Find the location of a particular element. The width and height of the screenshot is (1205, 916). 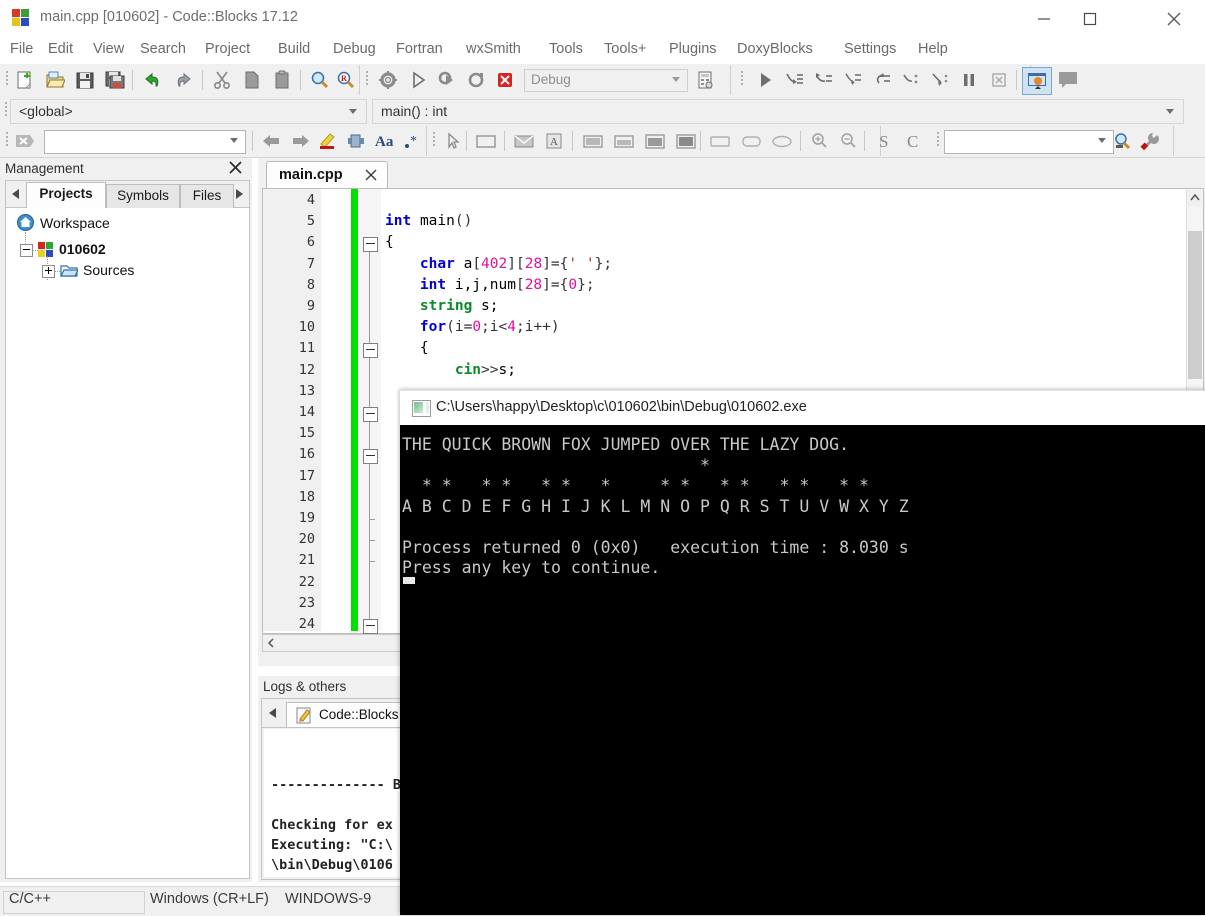

debugging-windows-icon is located at coordinates (1037, 81).